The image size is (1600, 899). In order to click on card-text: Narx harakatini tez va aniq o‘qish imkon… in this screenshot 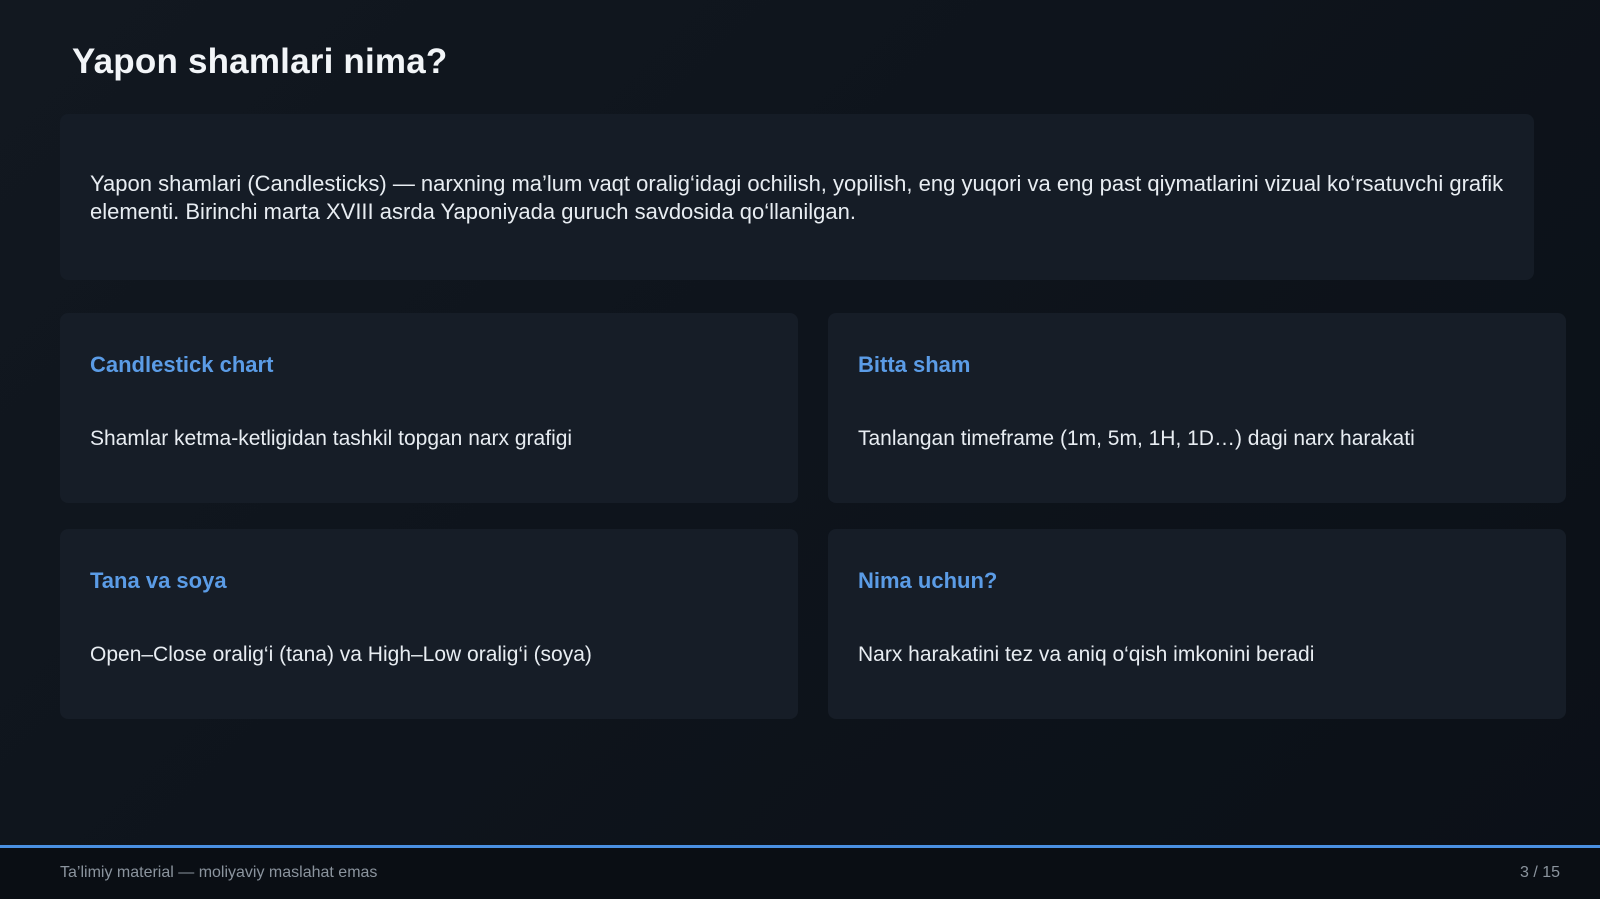, I will do `click(1086, 654)`.